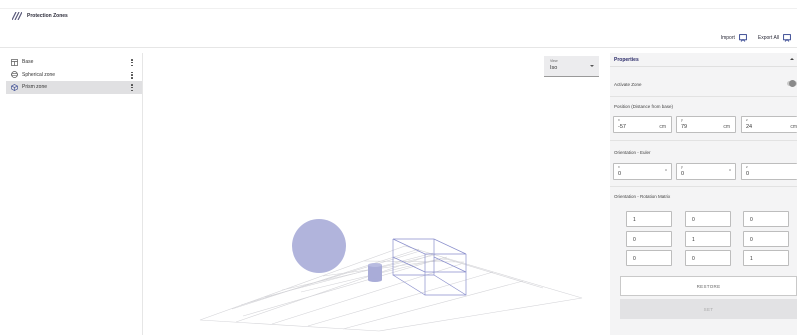  I want to click on euler-z-field: z 0, so click(769, 171).